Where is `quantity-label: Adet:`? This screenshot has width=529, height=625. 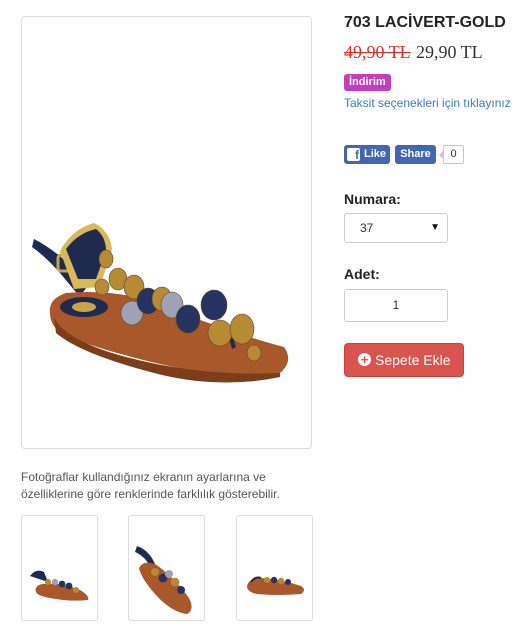
quantity-label: Adet: is located at coordinates (362, 274).